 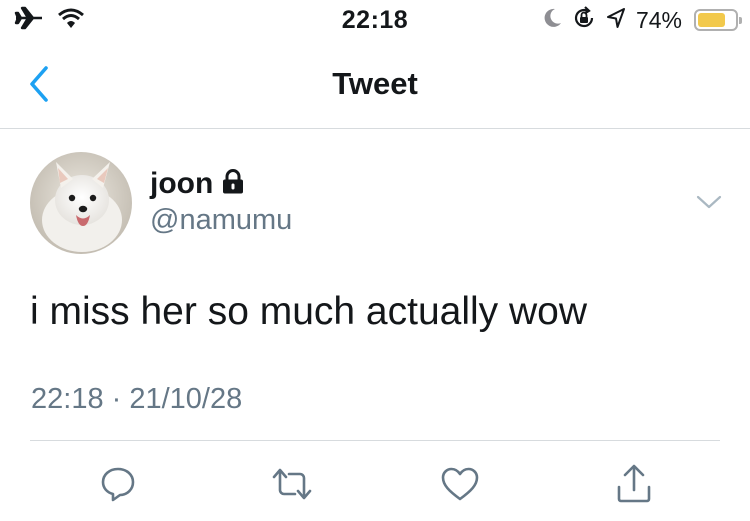 What do you see at coordinates (740, 20) in the screenshot?
I see `battery-tip` at bounding box center [740, 20].